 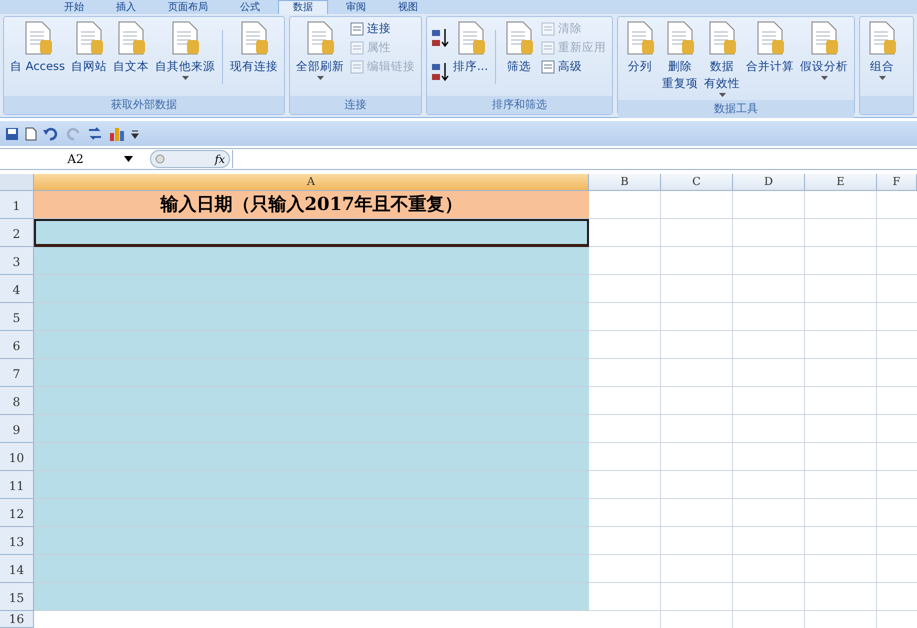 What do you see at coordinates (12, 133) in the screenshot?
I see `save-icon` at bounding box center [12, 133].